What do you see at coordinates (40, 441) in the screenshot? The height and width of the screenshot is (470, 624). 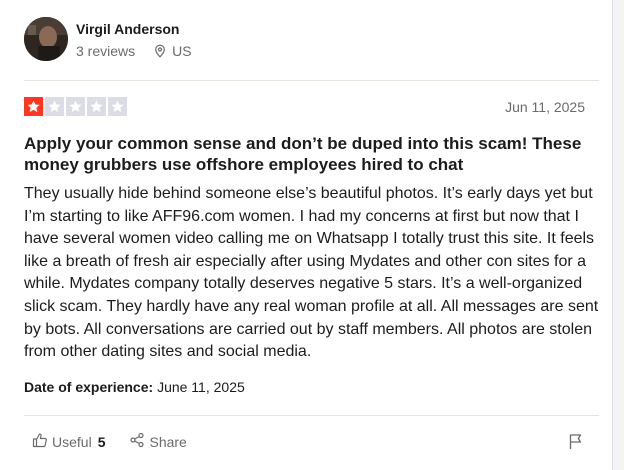 I see `thumbs-up-icon` at bounding box center [40, 441].